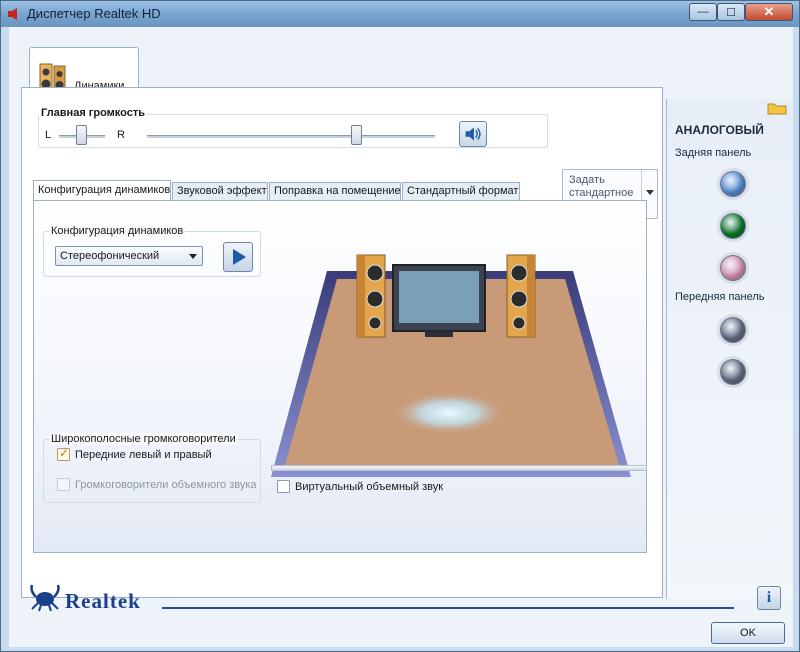 This screenshot has width=800, height=652. I want to click on virtual-surround-label: Виртуальный объемный звук, so click(369, 487).